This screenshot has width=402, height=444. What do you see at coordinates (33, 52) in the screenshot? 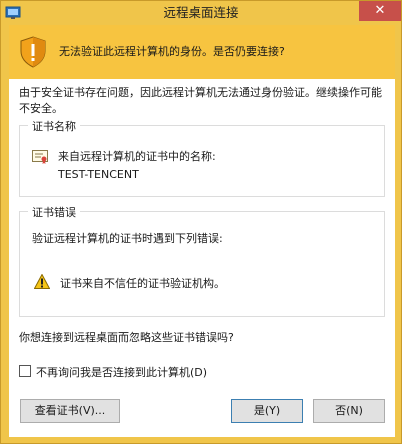
I see `warning-shield-icon` at bounding box center [33, 52].